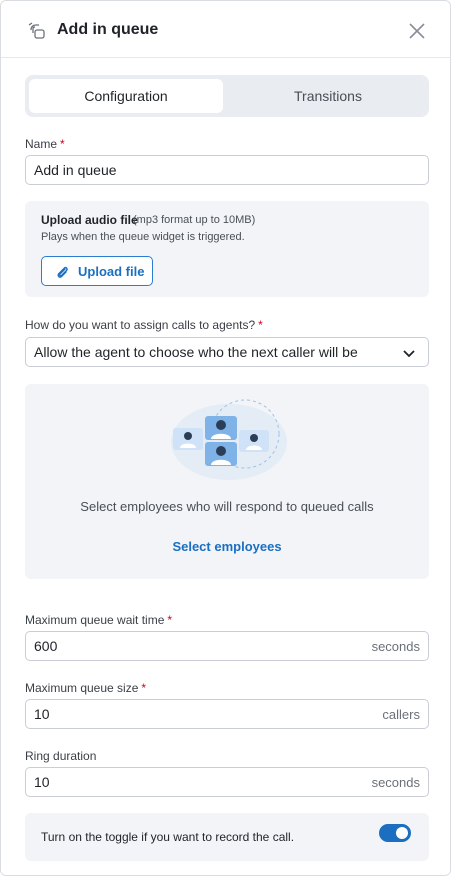 Image resolution: width=451 pixels, height=876 pixels. Describe the element at coordinates (395, 646) in the screenshot. I see `wait-time-unit: seconds` at that location.